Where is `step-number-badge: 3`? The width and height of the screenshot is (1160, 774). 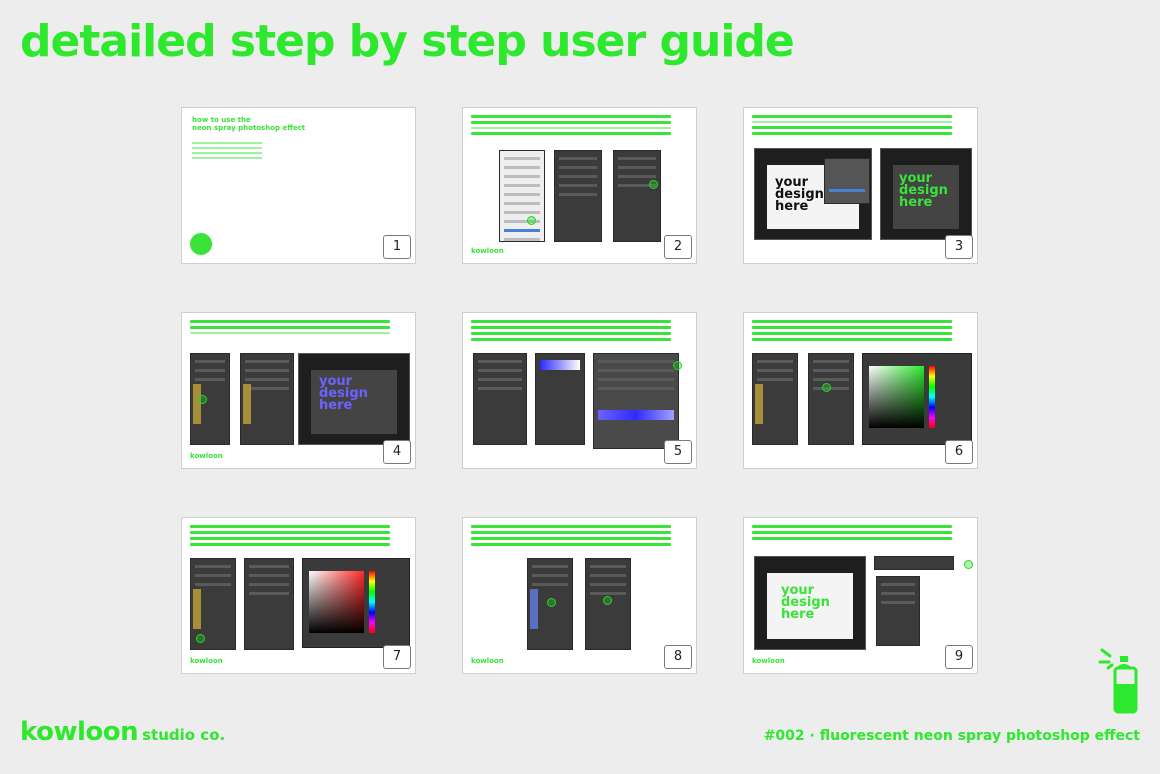 step-number-badge: 3 is located at coordinates (959, 247).